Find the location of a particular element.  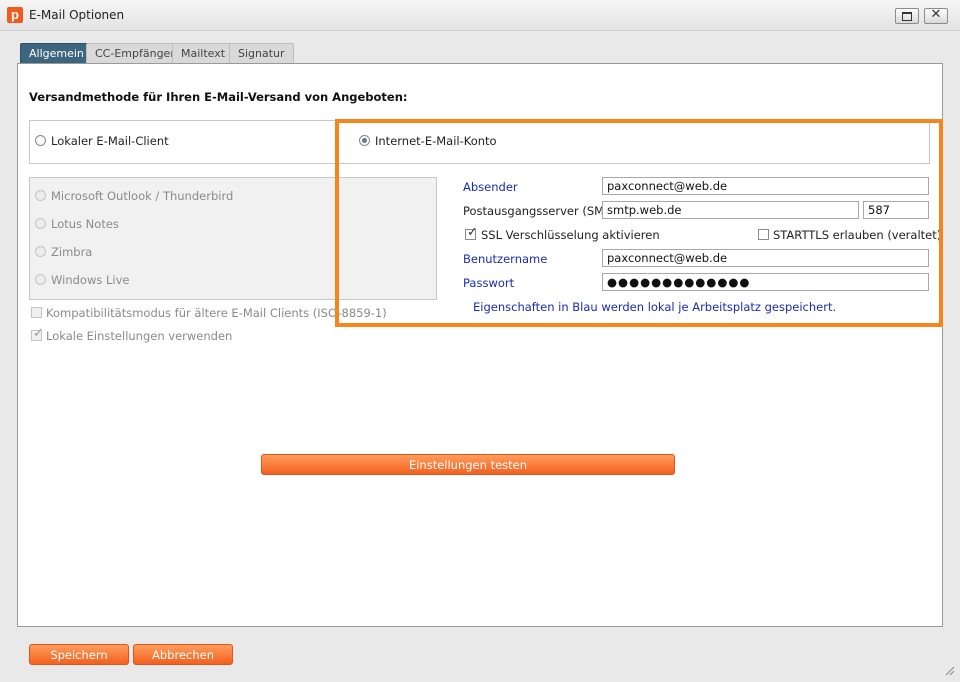

local-settings-checkbox: ✓ is located at coordinates (37, 333).